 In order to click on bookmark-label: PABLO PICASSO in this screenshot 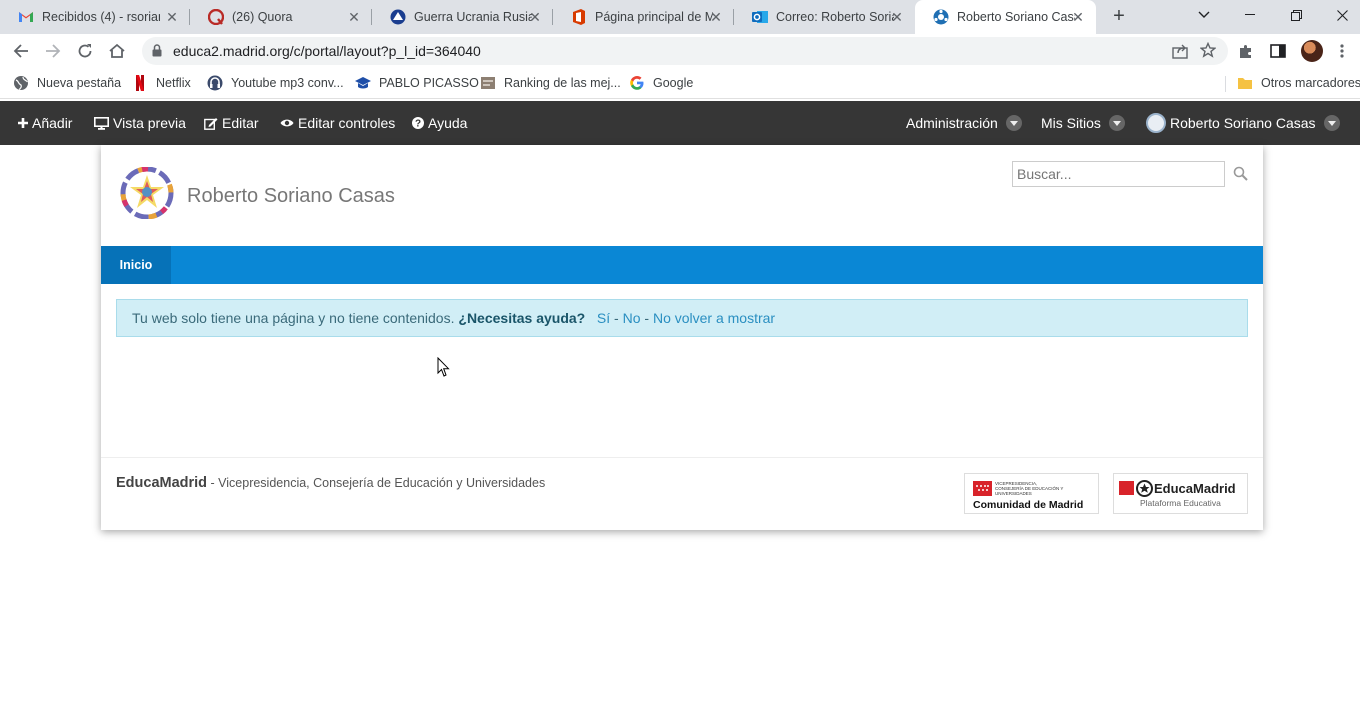, I will do `click(429, 83)`.